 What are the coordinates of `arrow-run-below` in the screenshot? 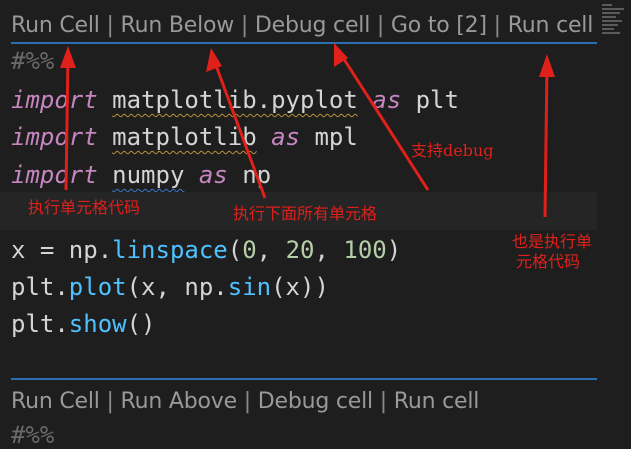 It's located at (239, 129).